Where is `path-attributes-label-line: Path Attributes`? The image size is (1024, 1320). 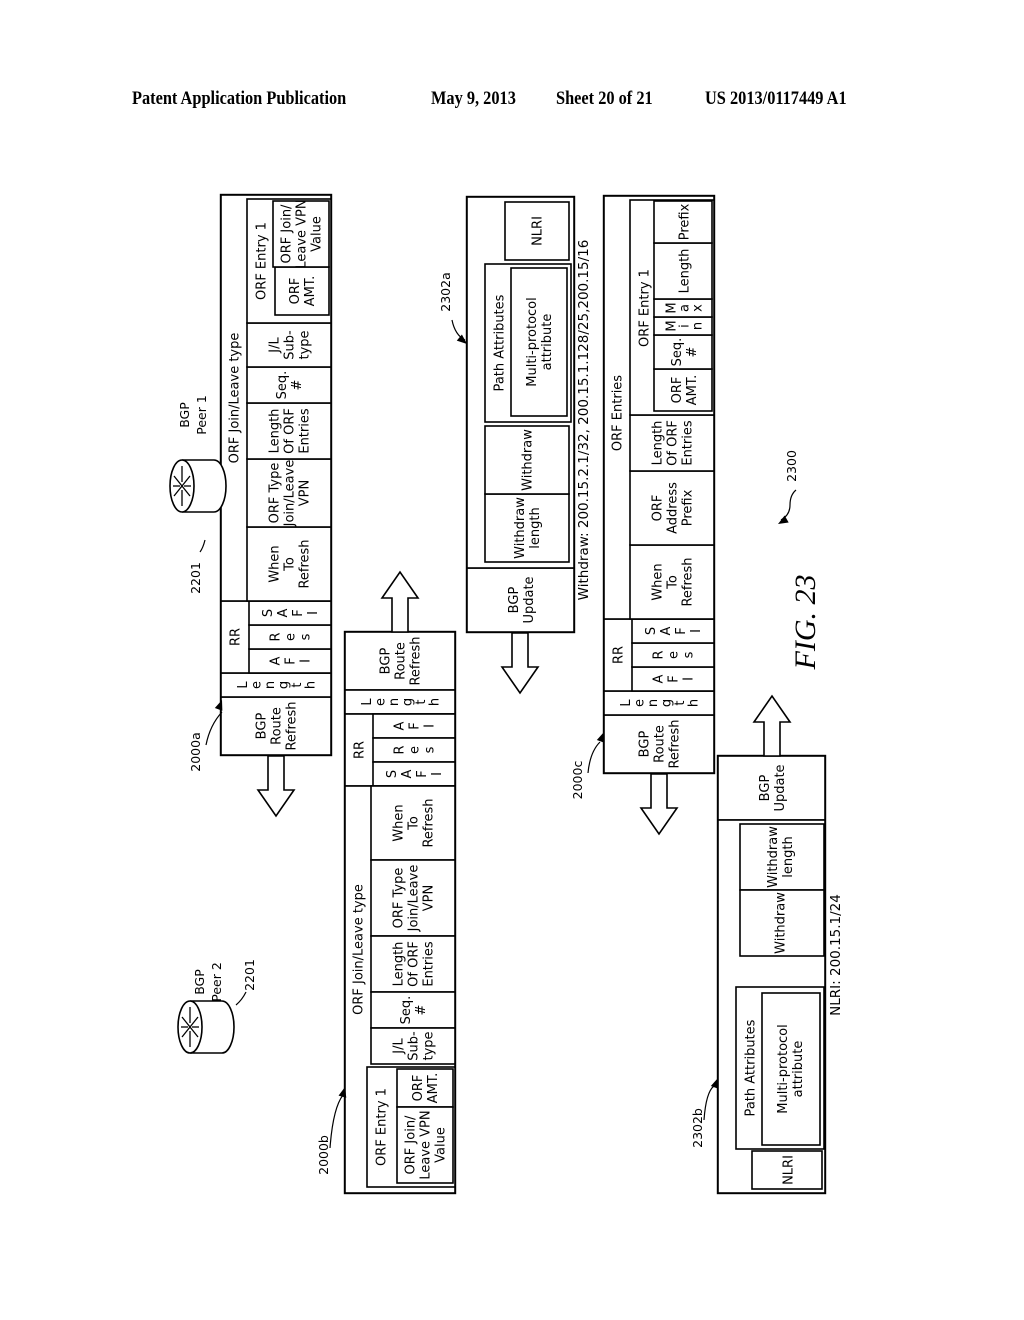
path-attributes-label-line: Path Attributes is located at coordinates (500, 342).